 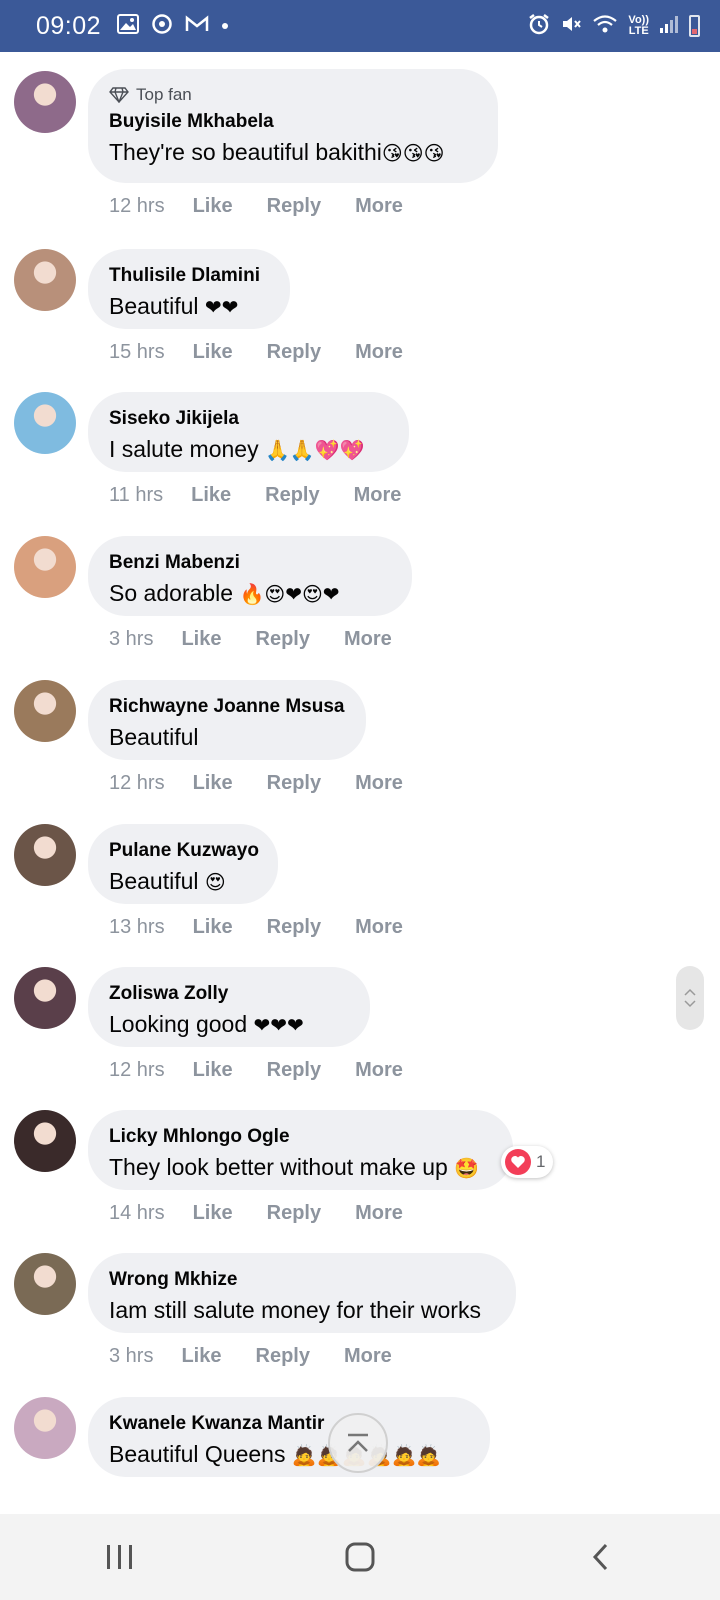 I want to click on comment-author: Pulane Kuzwayo, so click(x=184, y=851).